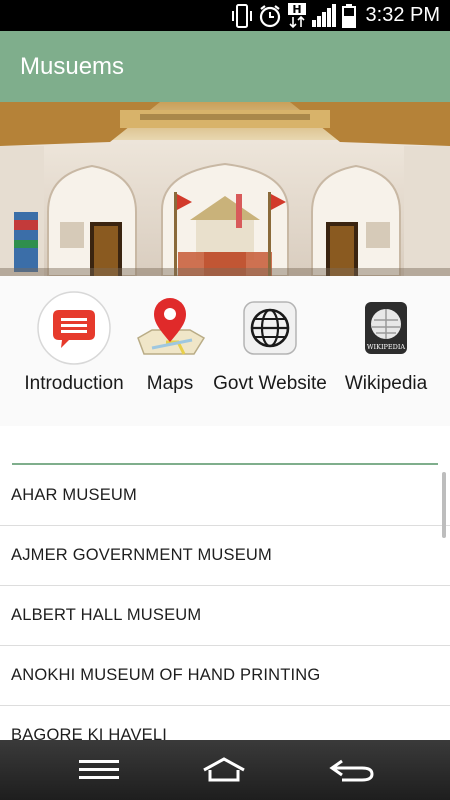 The image size is (450, 800). What do you see at coordinates (270, 16) in the screenshot?
I see `alarm-icon` at bounding box center [270, 16].